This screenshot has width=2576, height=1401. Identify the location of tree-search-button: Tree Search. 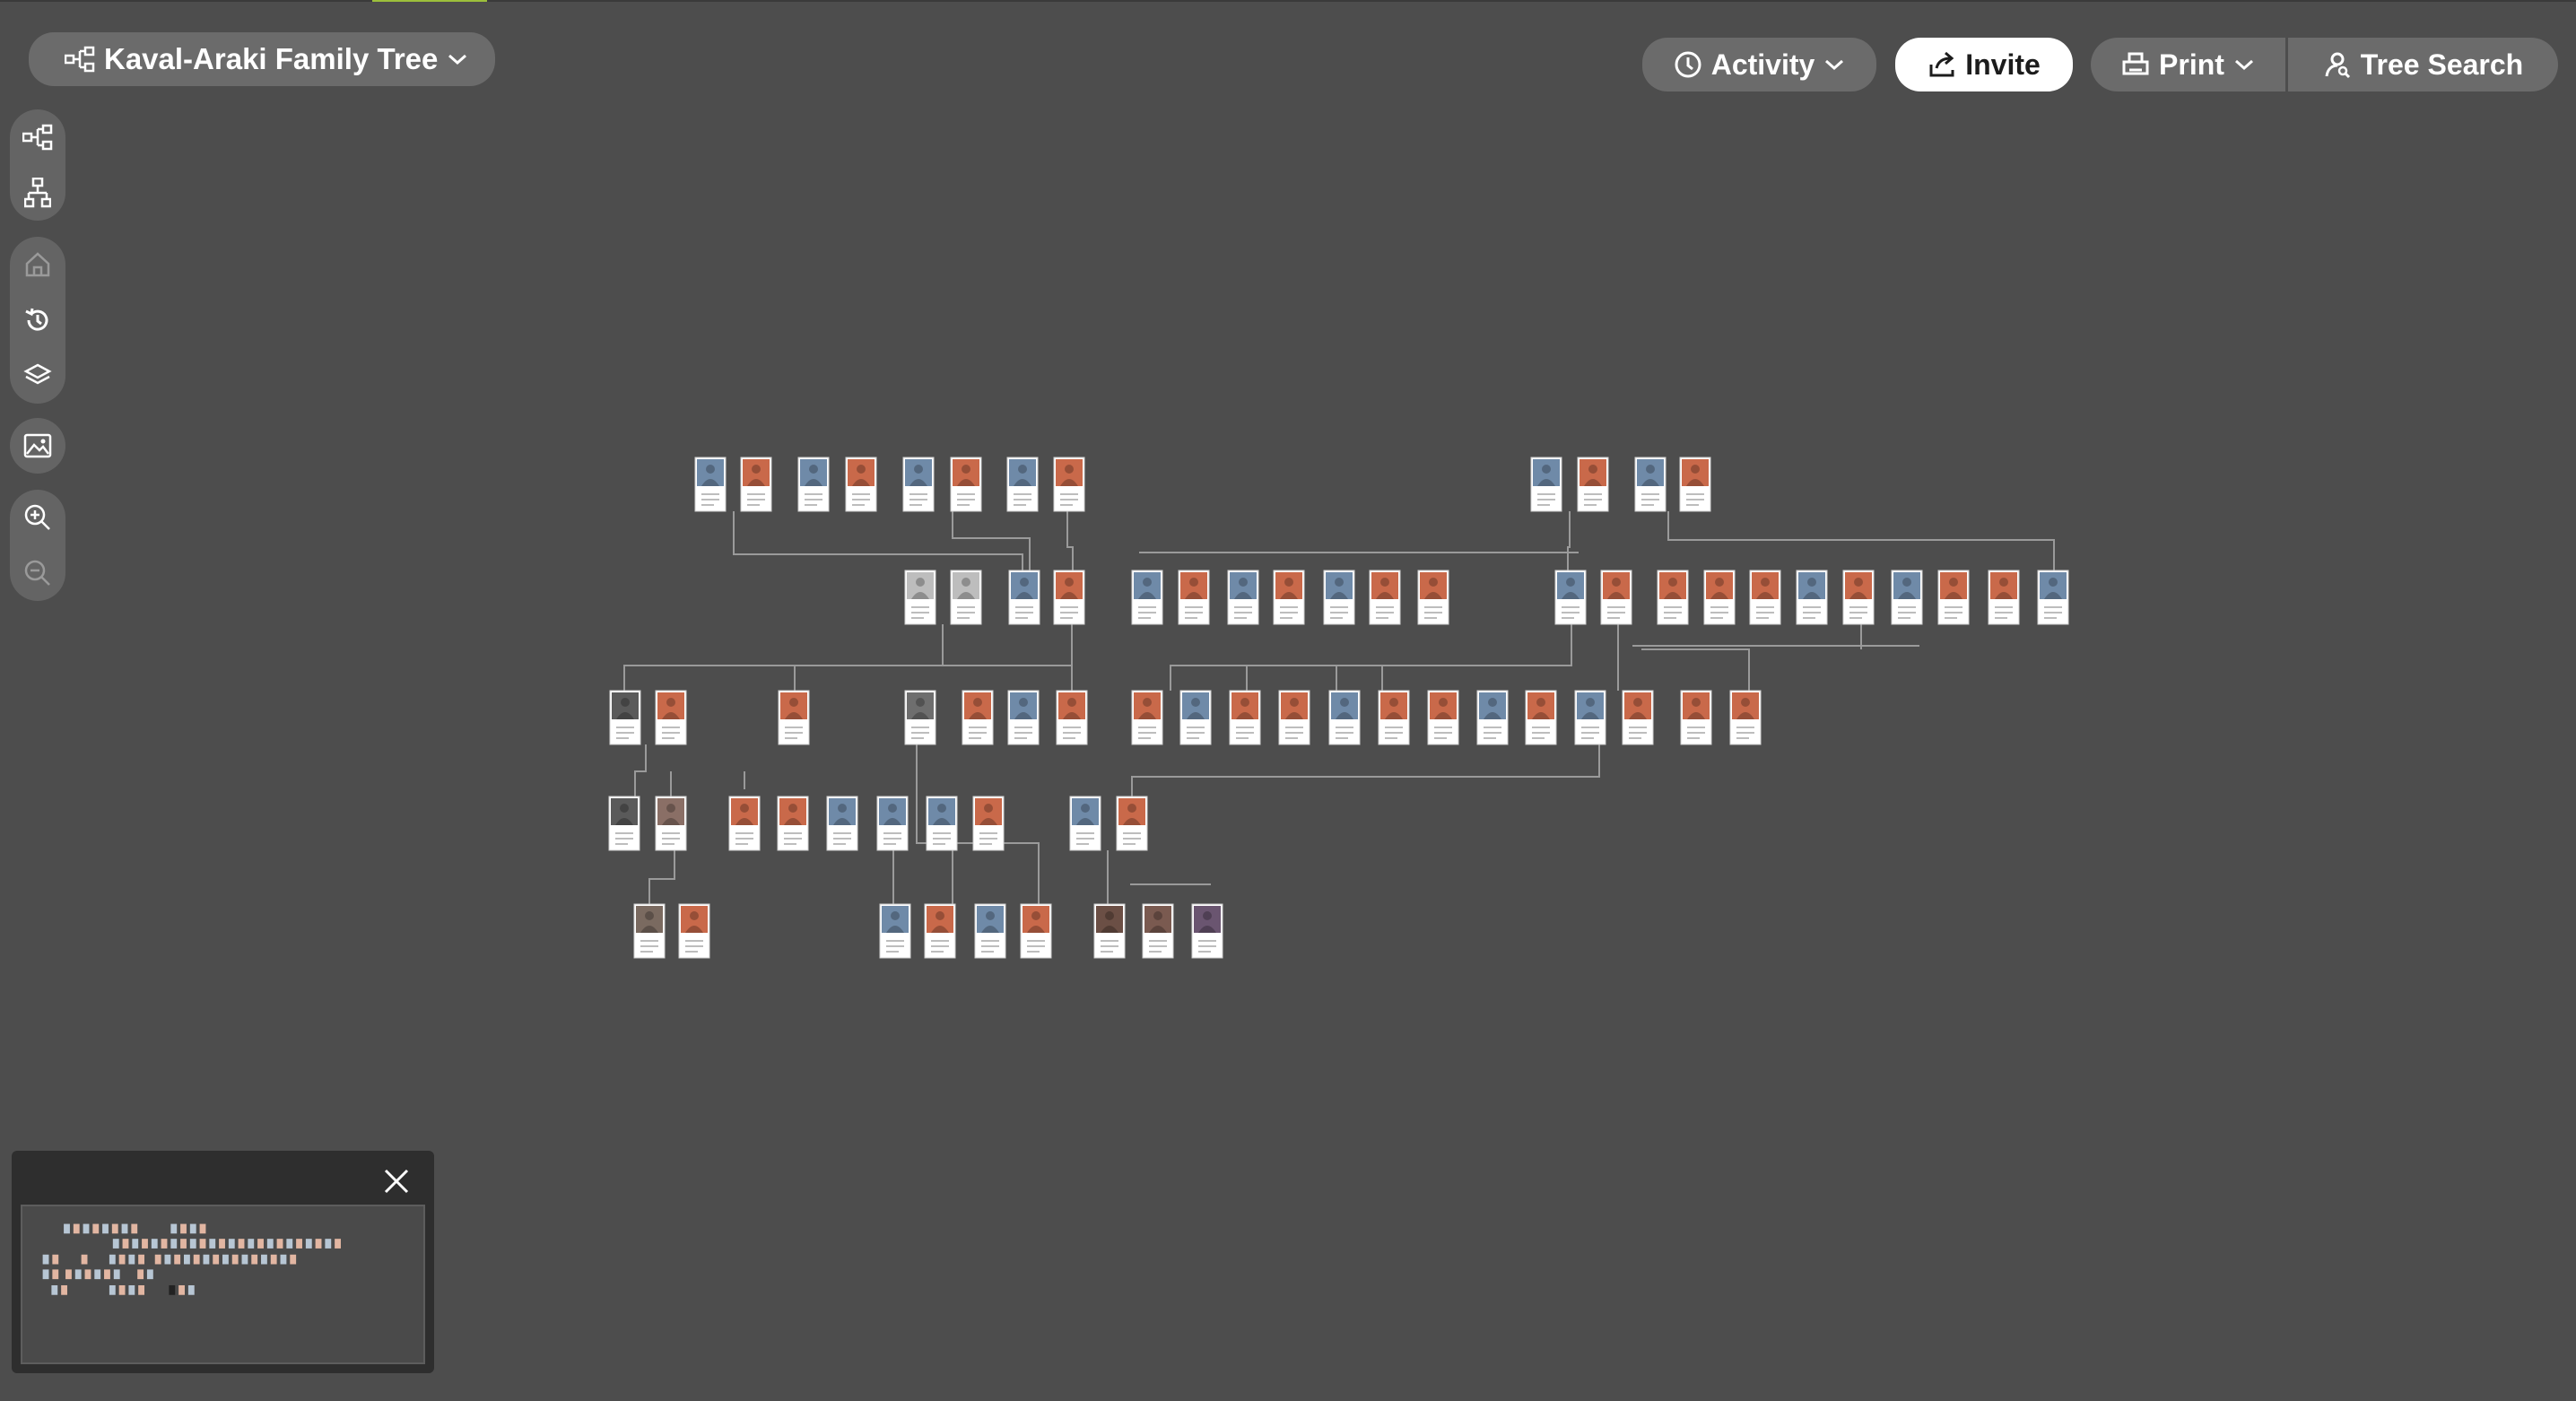
(2423, 64).